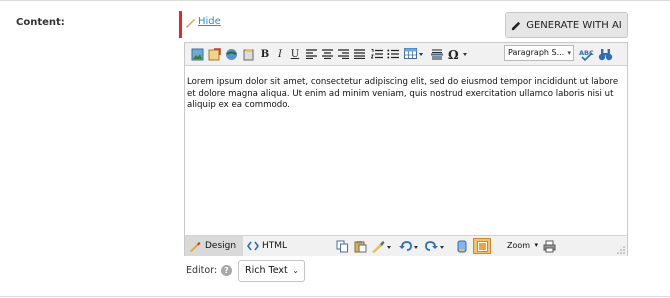 The image size is (670, 298). What do you see at coordinates (295, 54) in the screenshot?
I see `underline-button: U` at bounding box center [295, 54].